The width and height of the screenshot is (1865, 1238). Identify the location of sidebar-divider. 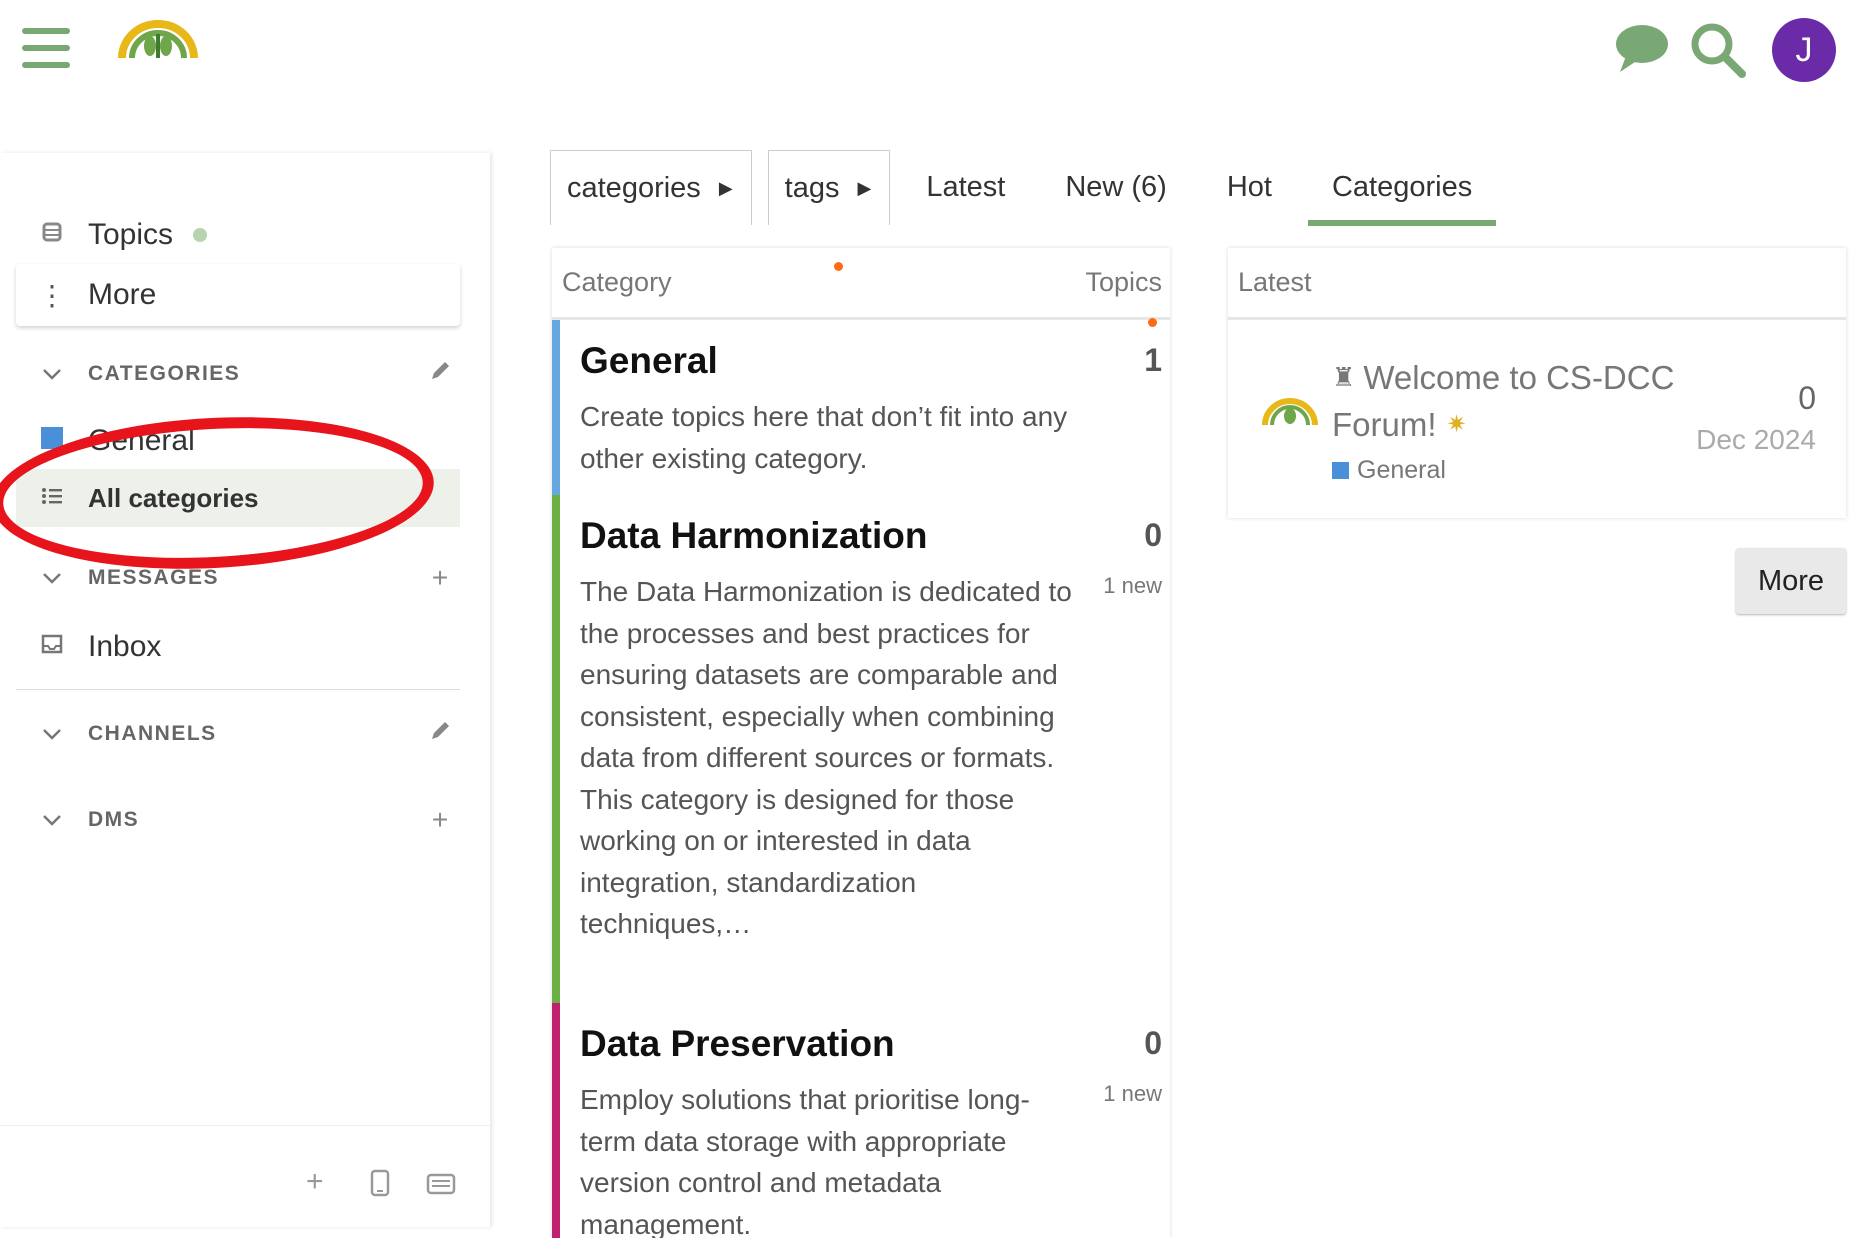
(238, 689).